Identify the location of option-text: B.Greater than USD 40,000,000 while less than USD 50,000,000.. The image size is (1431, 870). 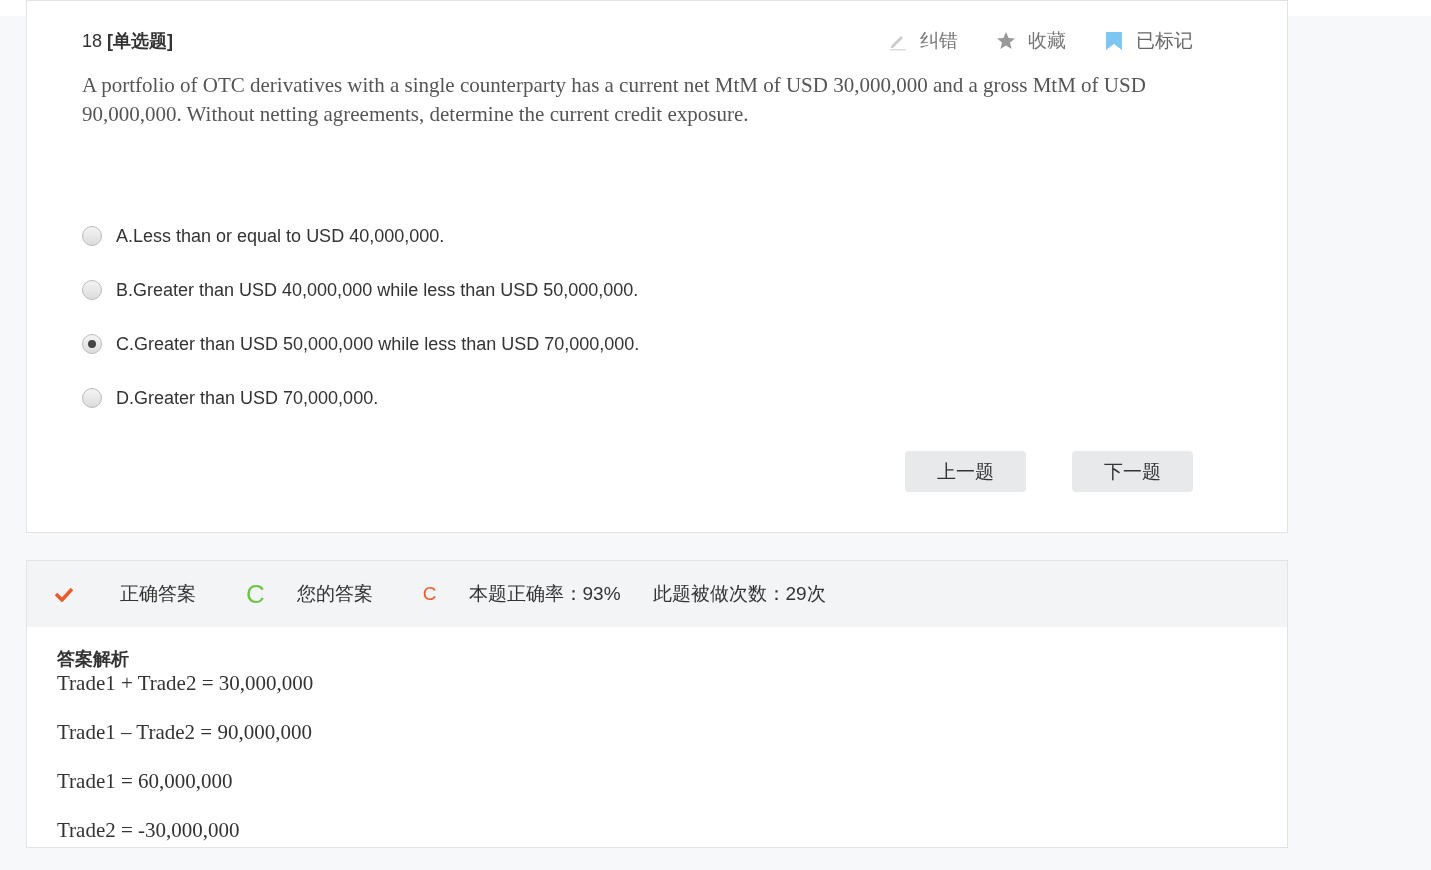
(377, 290).